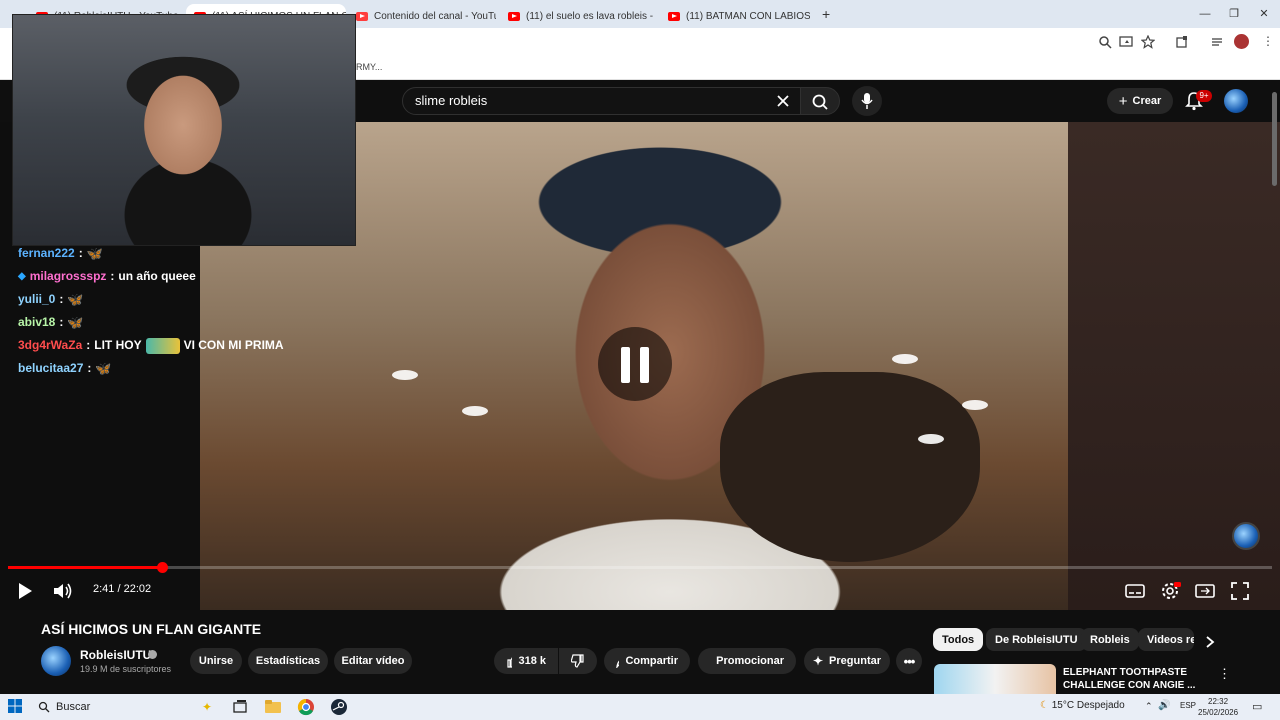 The height and width of the screenshot is (720, 1280). What do you see at coordinates (748, 16) in the screenshot?
I see `tab-title: (11) BATMAN CON LABIOS DE` at bounding box center [748, 16].